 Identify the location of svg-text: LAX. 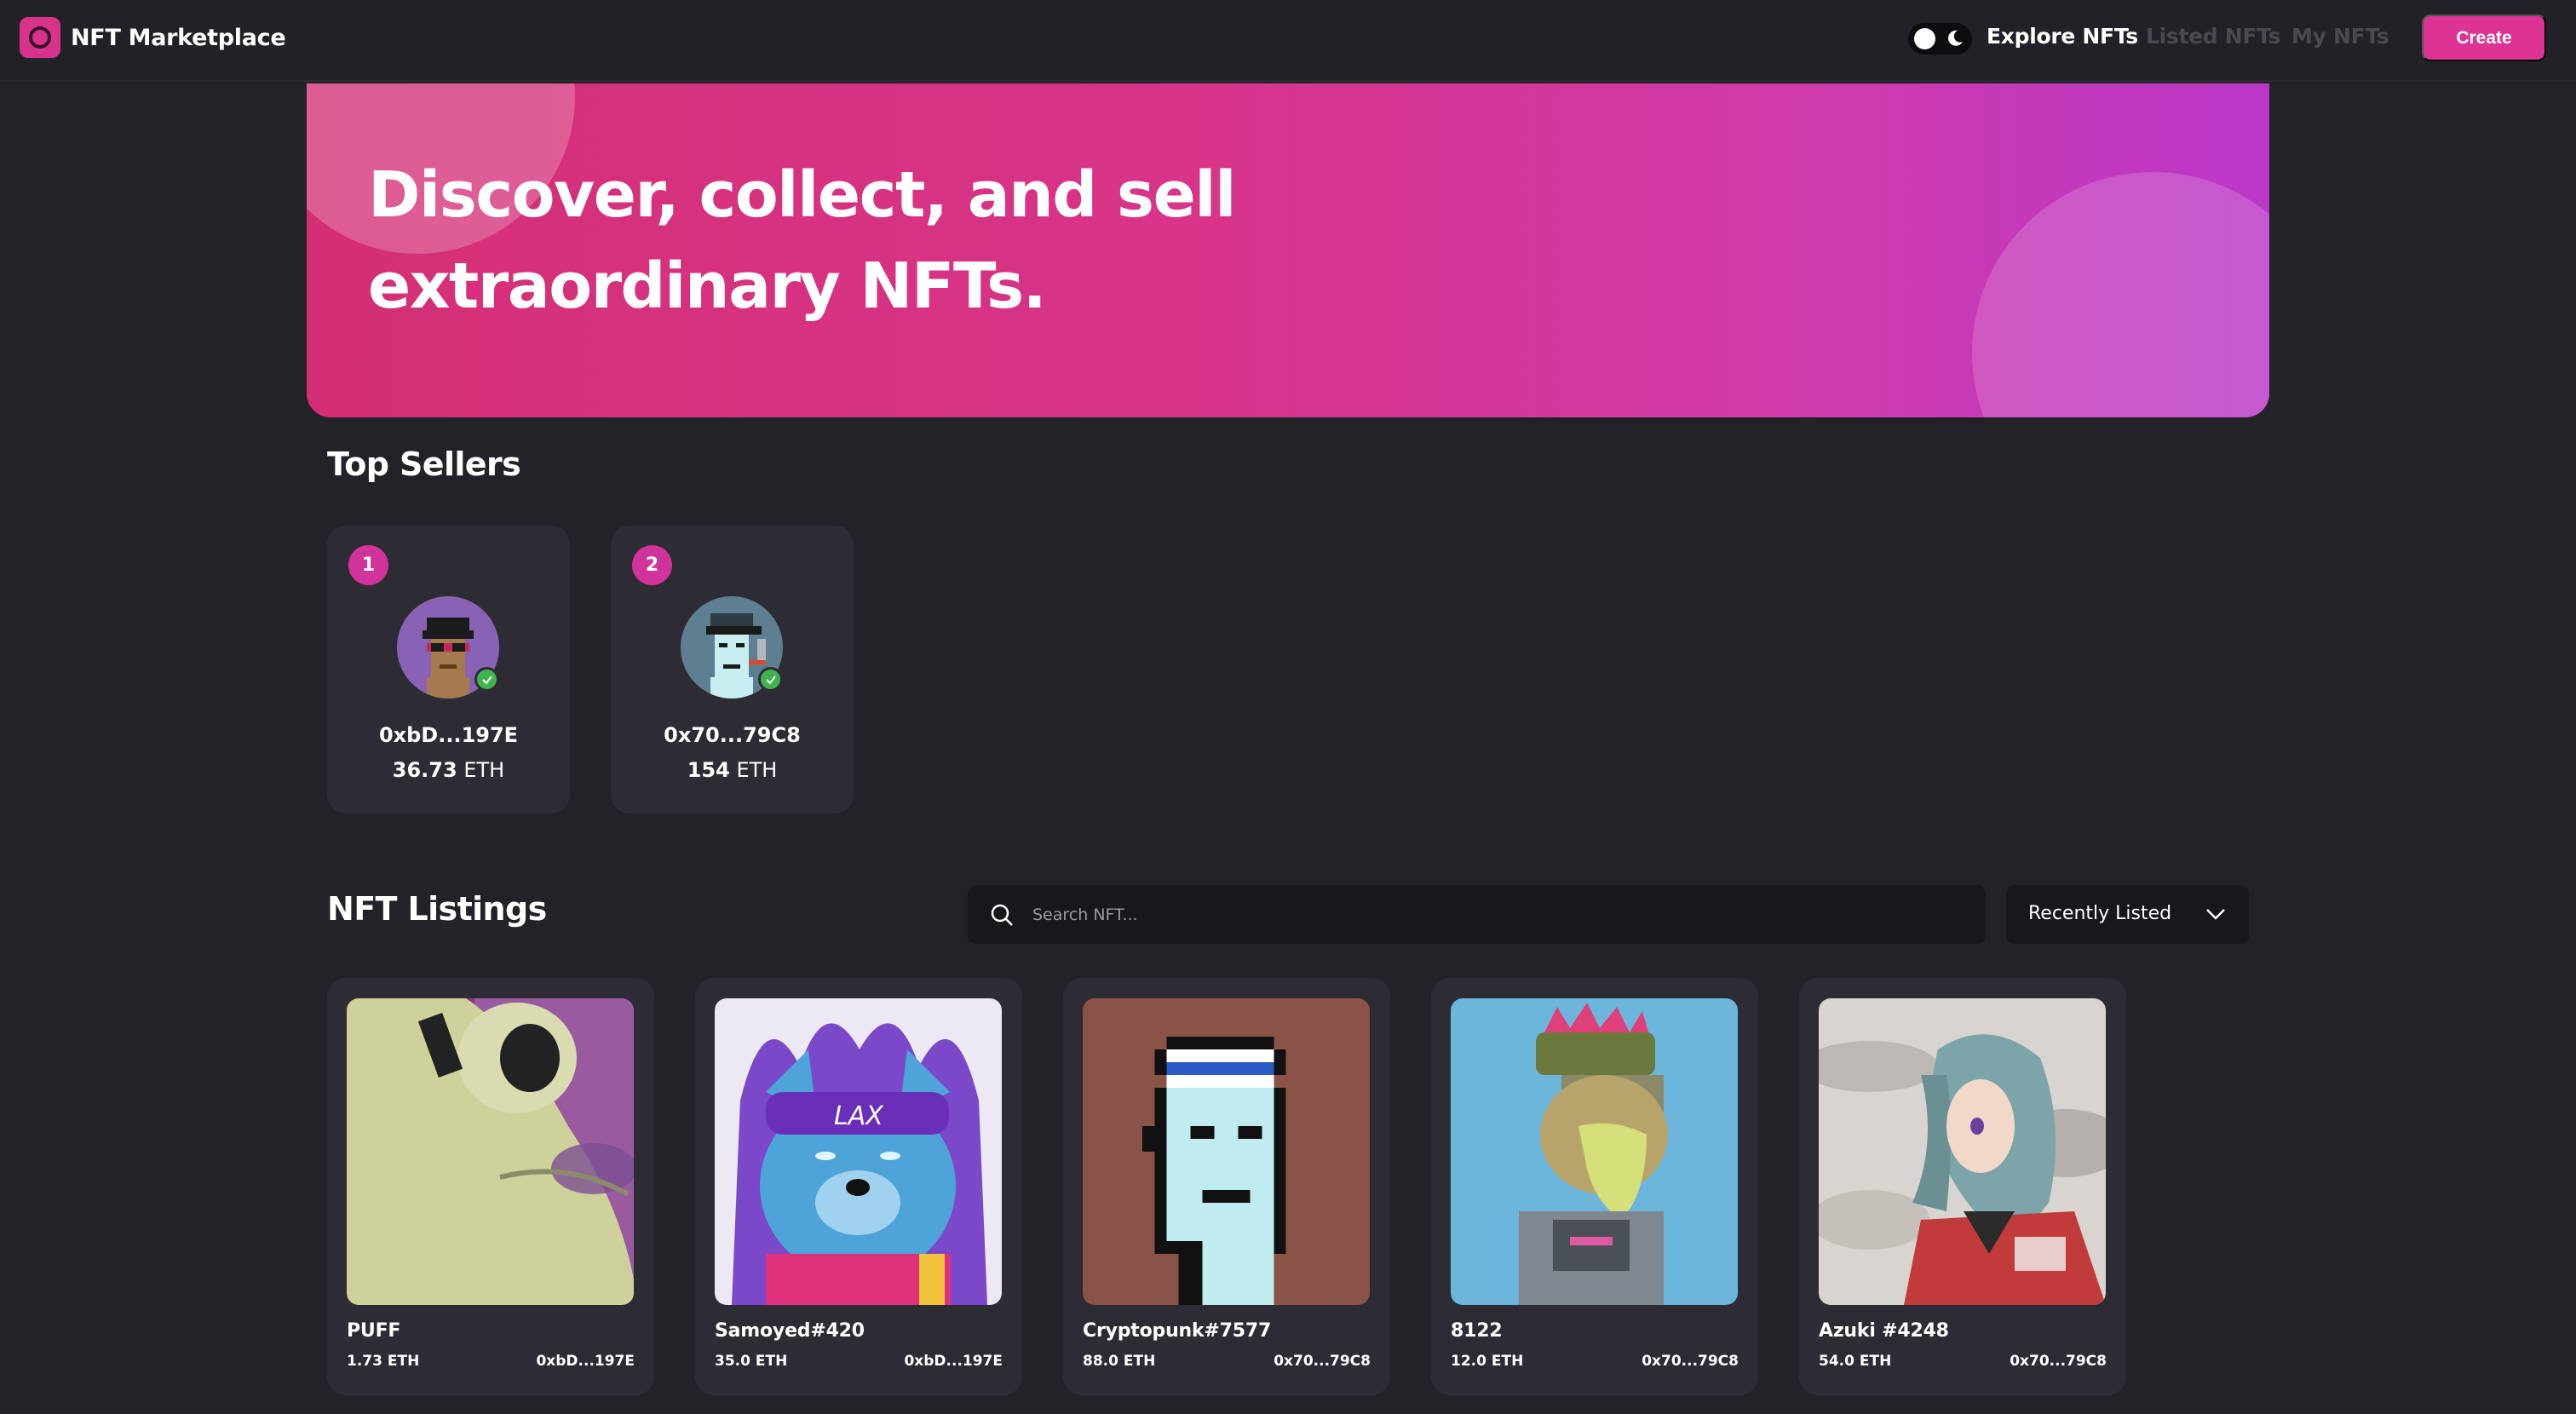
(859, 1116).